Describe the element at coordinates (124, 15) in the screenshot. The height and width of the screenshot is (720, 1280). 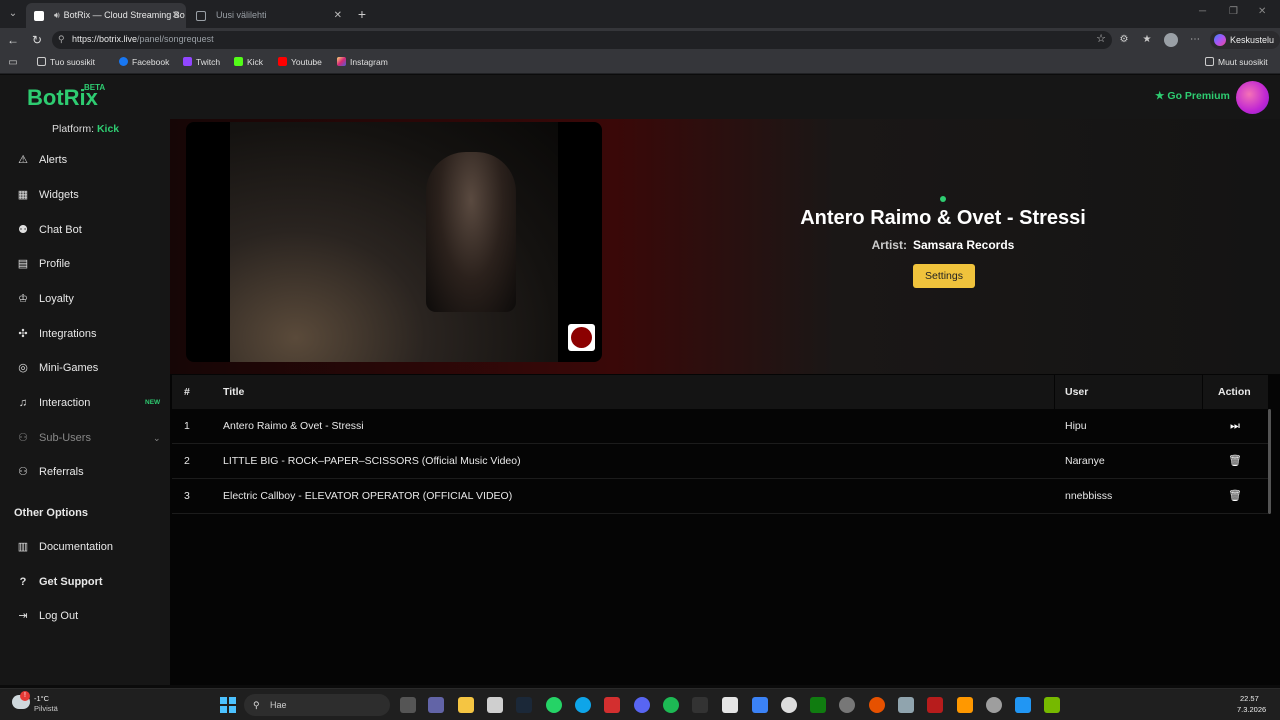
I see `tab-title: BotRix — Cloud Streaming Bo` at that location.